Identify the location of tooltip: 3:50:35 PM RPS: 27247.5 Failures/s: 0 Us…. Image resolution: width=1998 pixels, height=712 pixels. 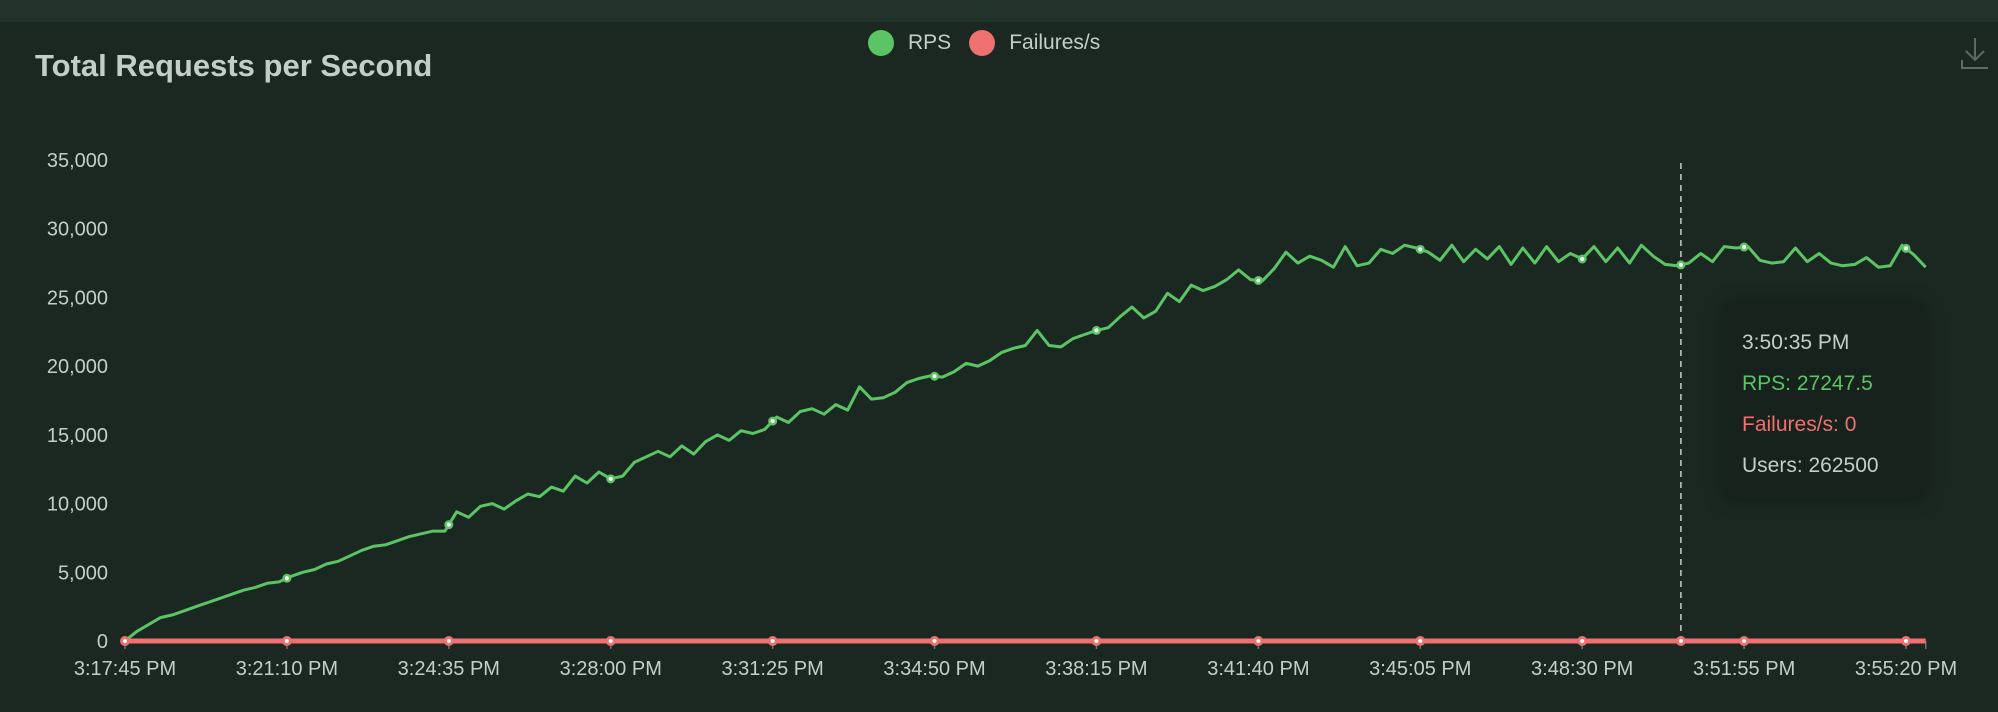
(1824, 401).